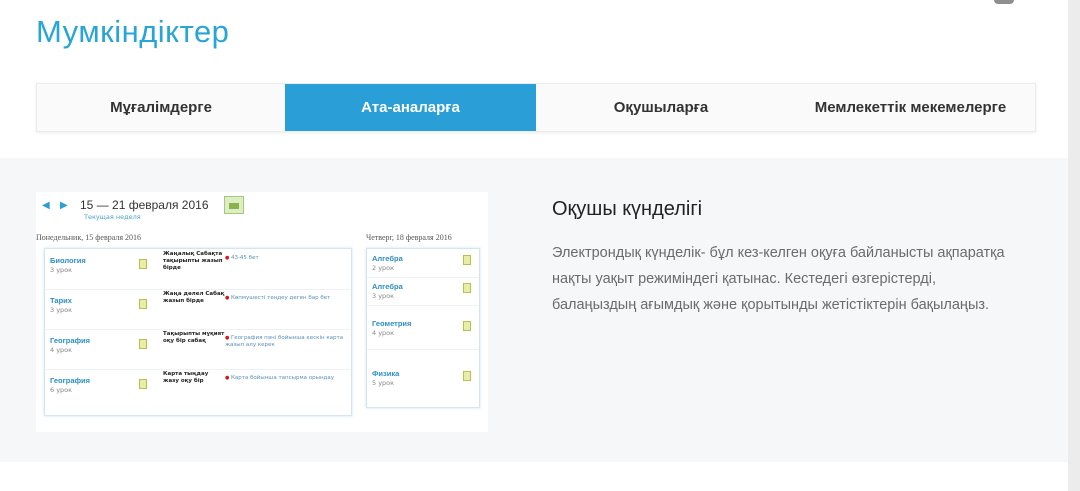  Describe the element at coordinates (423, 378) in the screenshot. I see `table-row: Физика 5 урок` at that location.